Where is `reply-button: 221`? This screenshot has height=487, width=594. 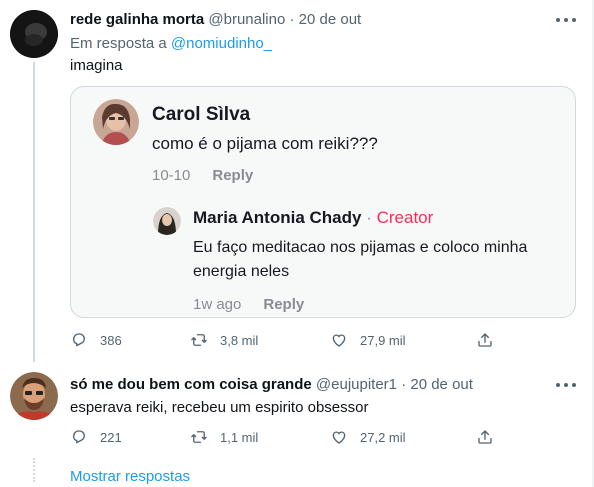 reply-button: 221 is located at coordinates (96, 437).